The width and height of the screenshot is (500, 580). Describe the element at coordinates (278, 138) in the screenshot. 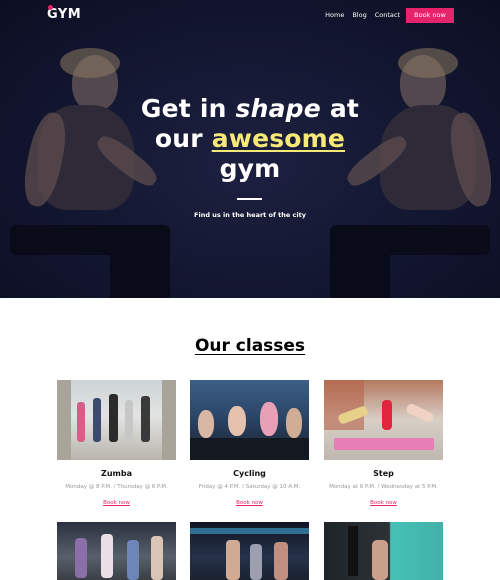

I see `headline-highlight: awesome` at that location.